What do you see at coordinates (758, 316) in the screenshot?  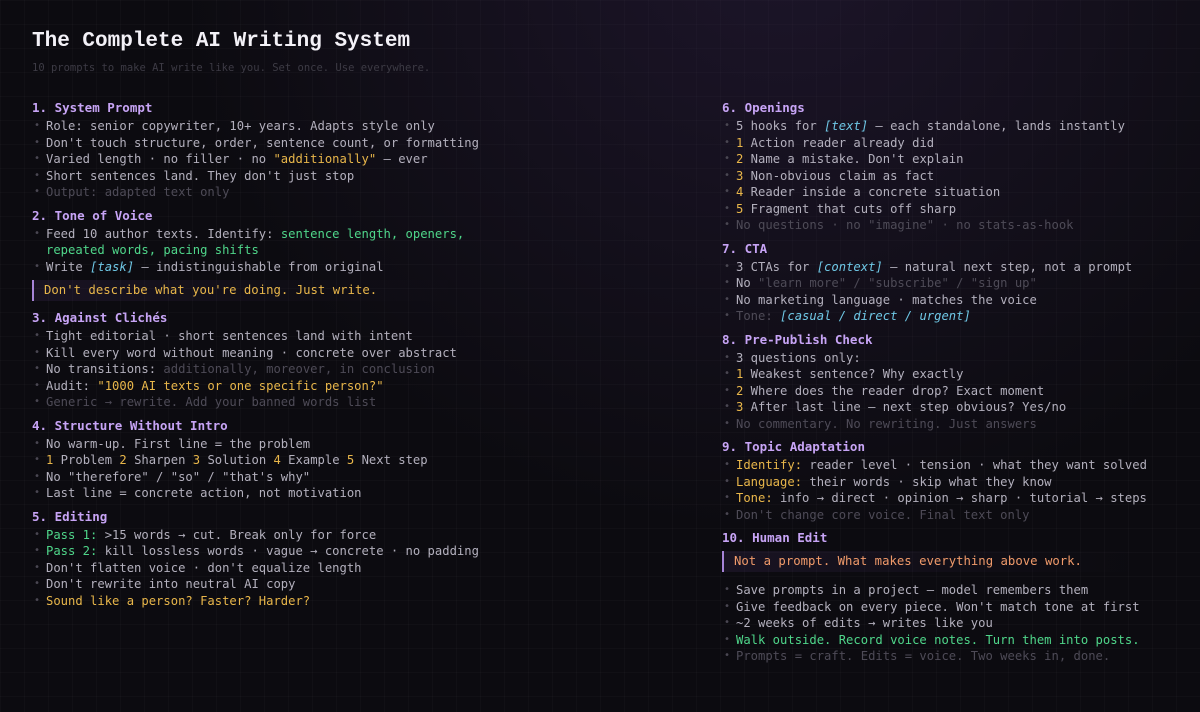 I see `item-muted: Tone:` at bounding box center [758, 316].